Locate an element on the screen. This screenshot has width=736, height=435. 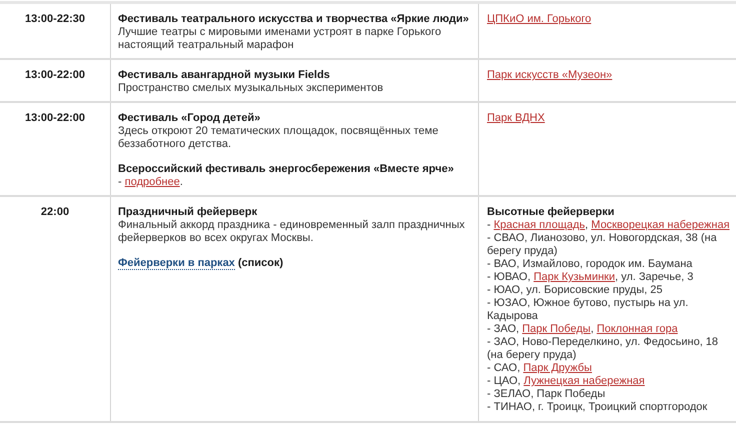
heading: Праздничный фейерверк is located at coordinates (188, 212).